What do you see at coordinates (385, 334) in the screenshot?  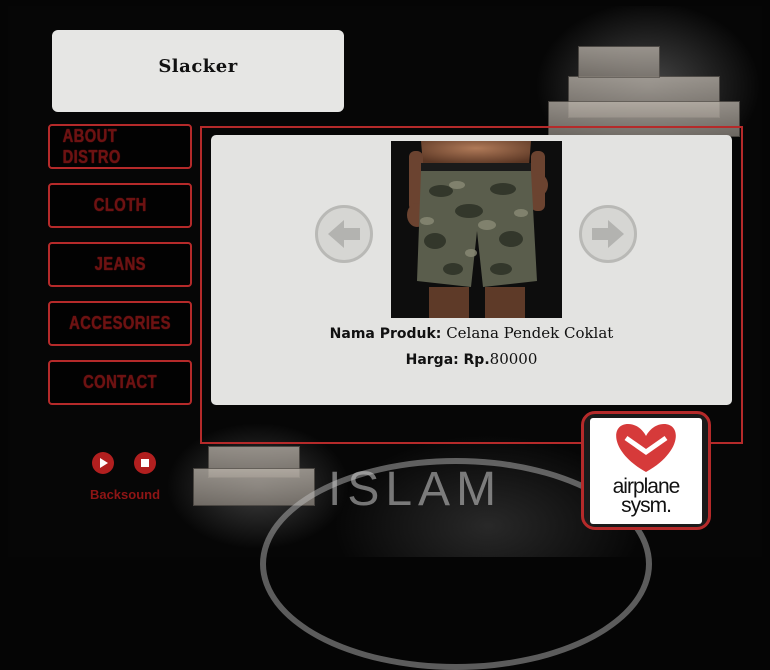 I see `product-name-label: Nama Produk:` at bounding box center [385, 334].